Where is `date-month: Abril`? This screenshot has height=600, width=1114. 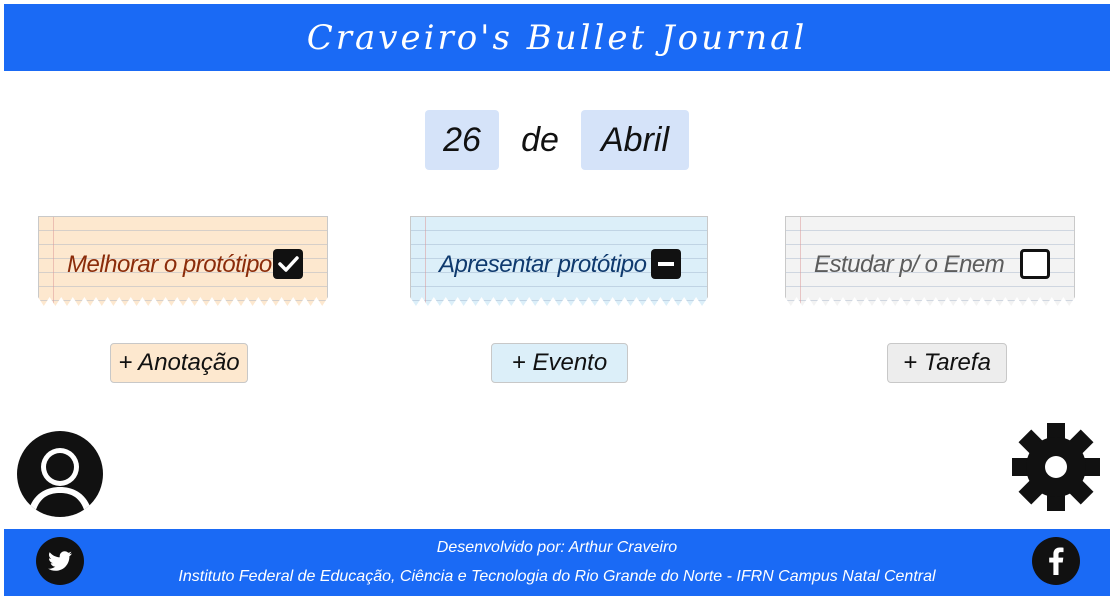
date-month: Abril is located at coordinates (635, 140).